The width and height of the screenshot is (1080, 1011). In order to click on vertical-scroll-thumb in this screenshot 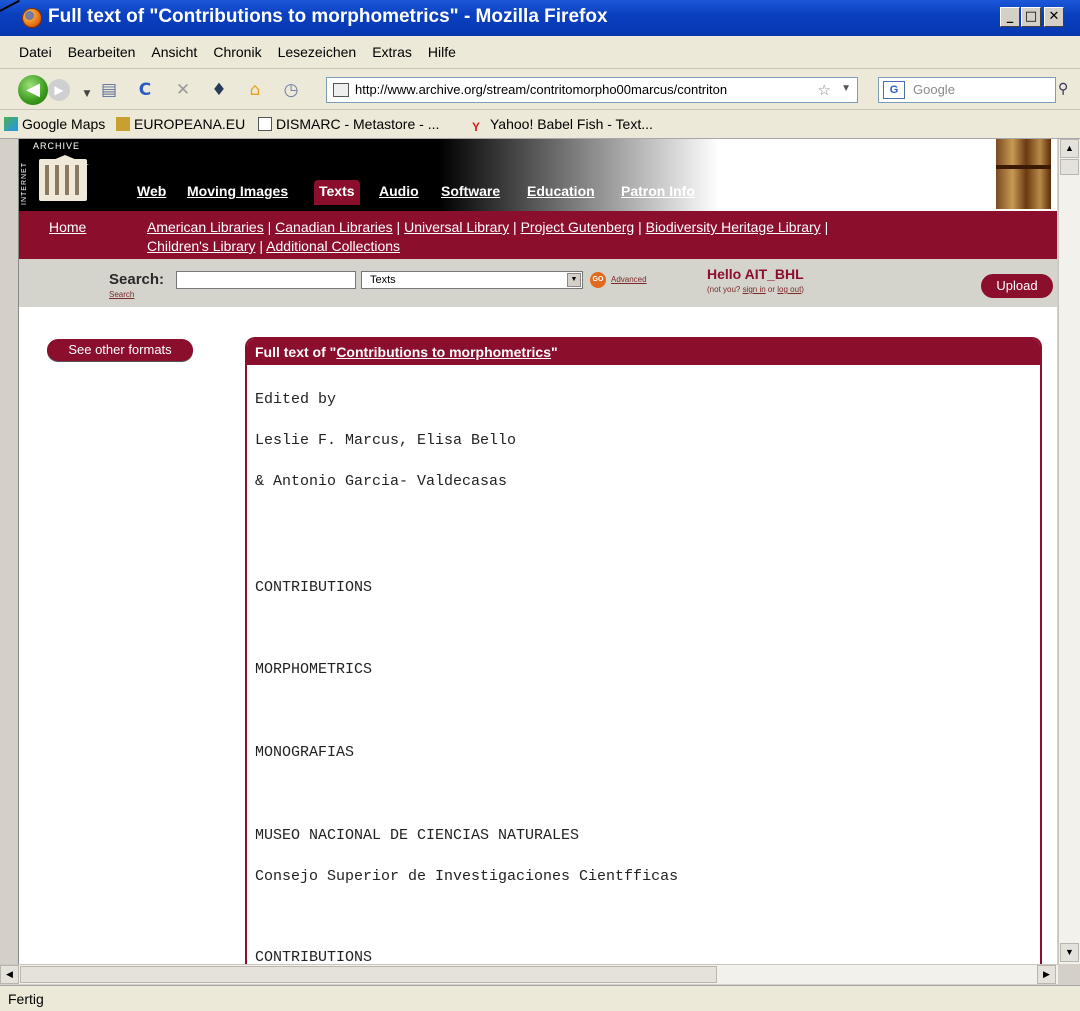, I will do `click(1069, 167)`.